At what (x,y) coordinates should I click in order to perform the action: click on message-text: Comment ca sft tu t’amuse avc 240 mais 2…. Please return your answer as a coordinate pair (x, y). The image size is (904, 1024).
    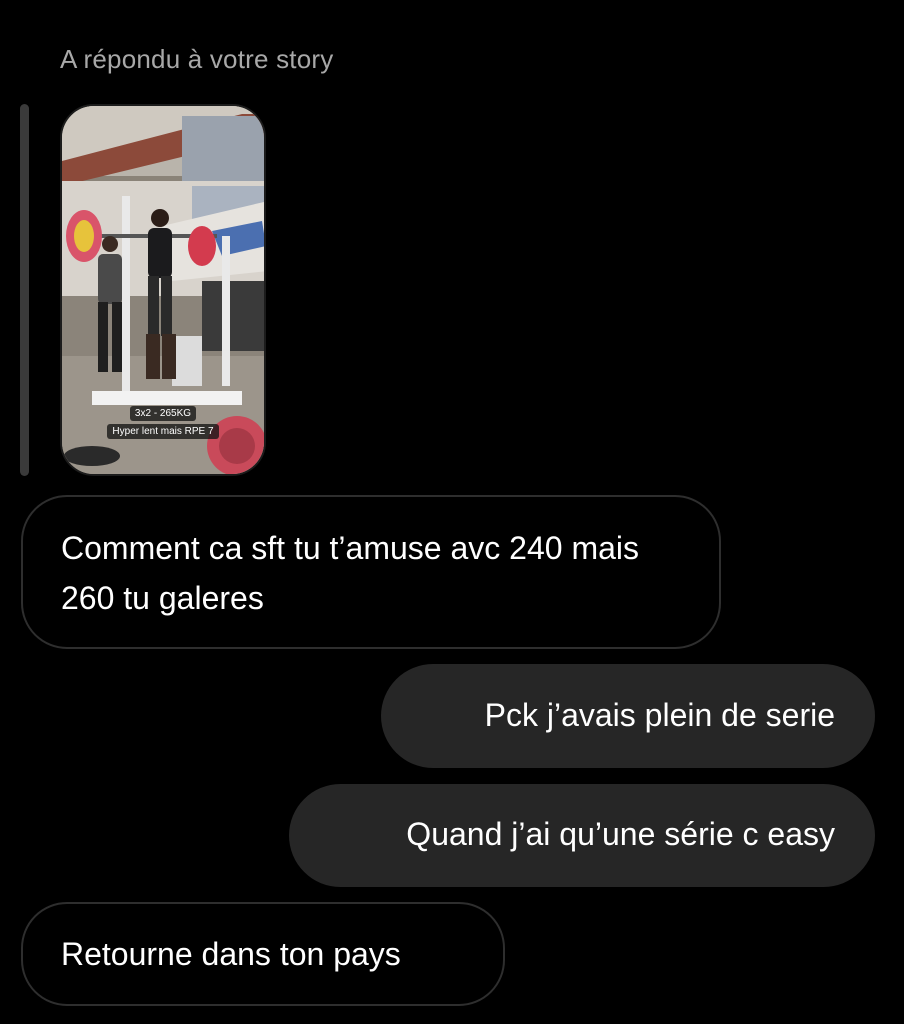
    Looking at the image, I should click on (350, 573).